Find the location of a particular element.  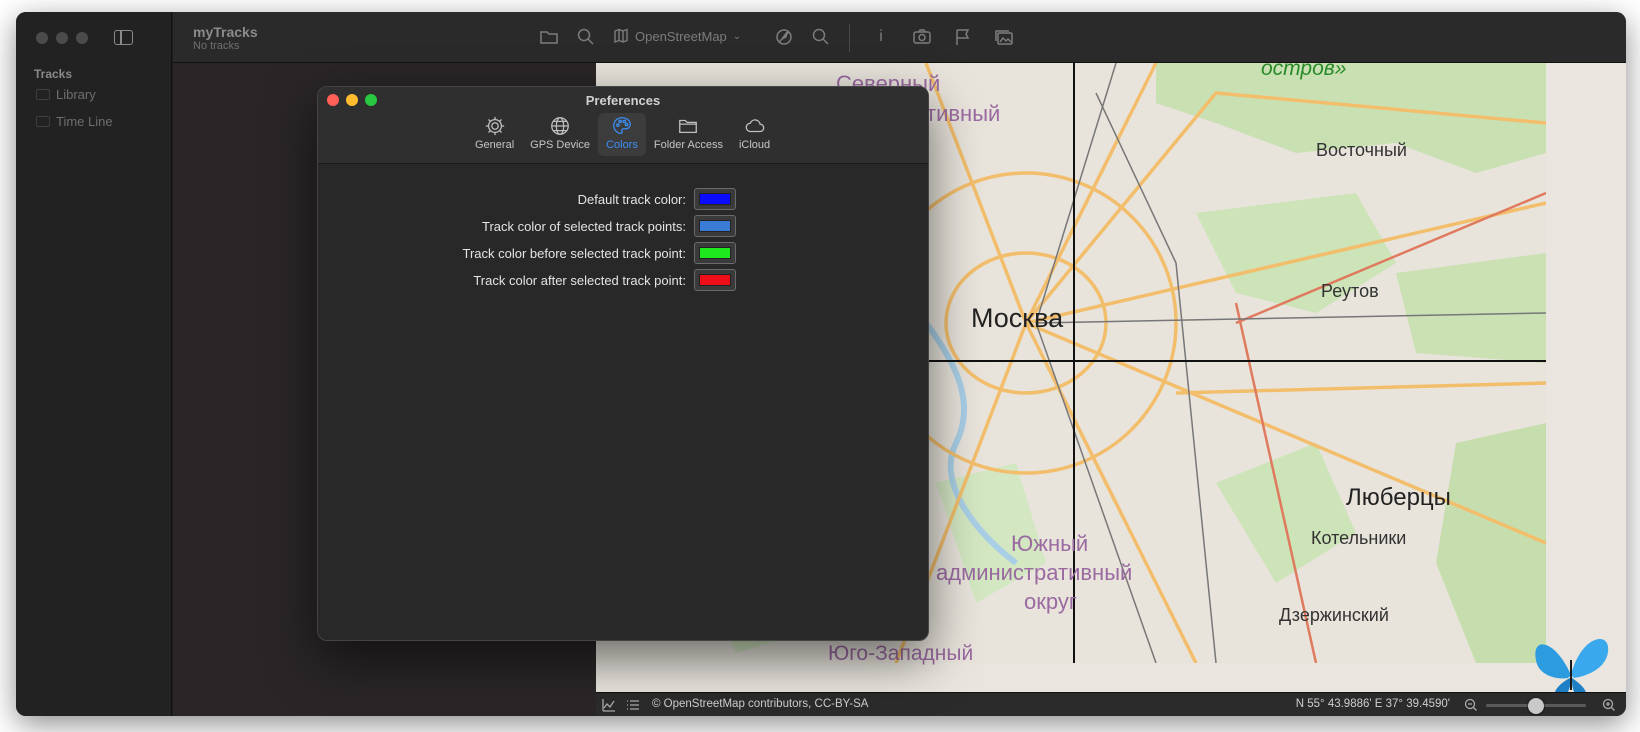

sidebar-item-library: Library is located at coordinates (66, 94).